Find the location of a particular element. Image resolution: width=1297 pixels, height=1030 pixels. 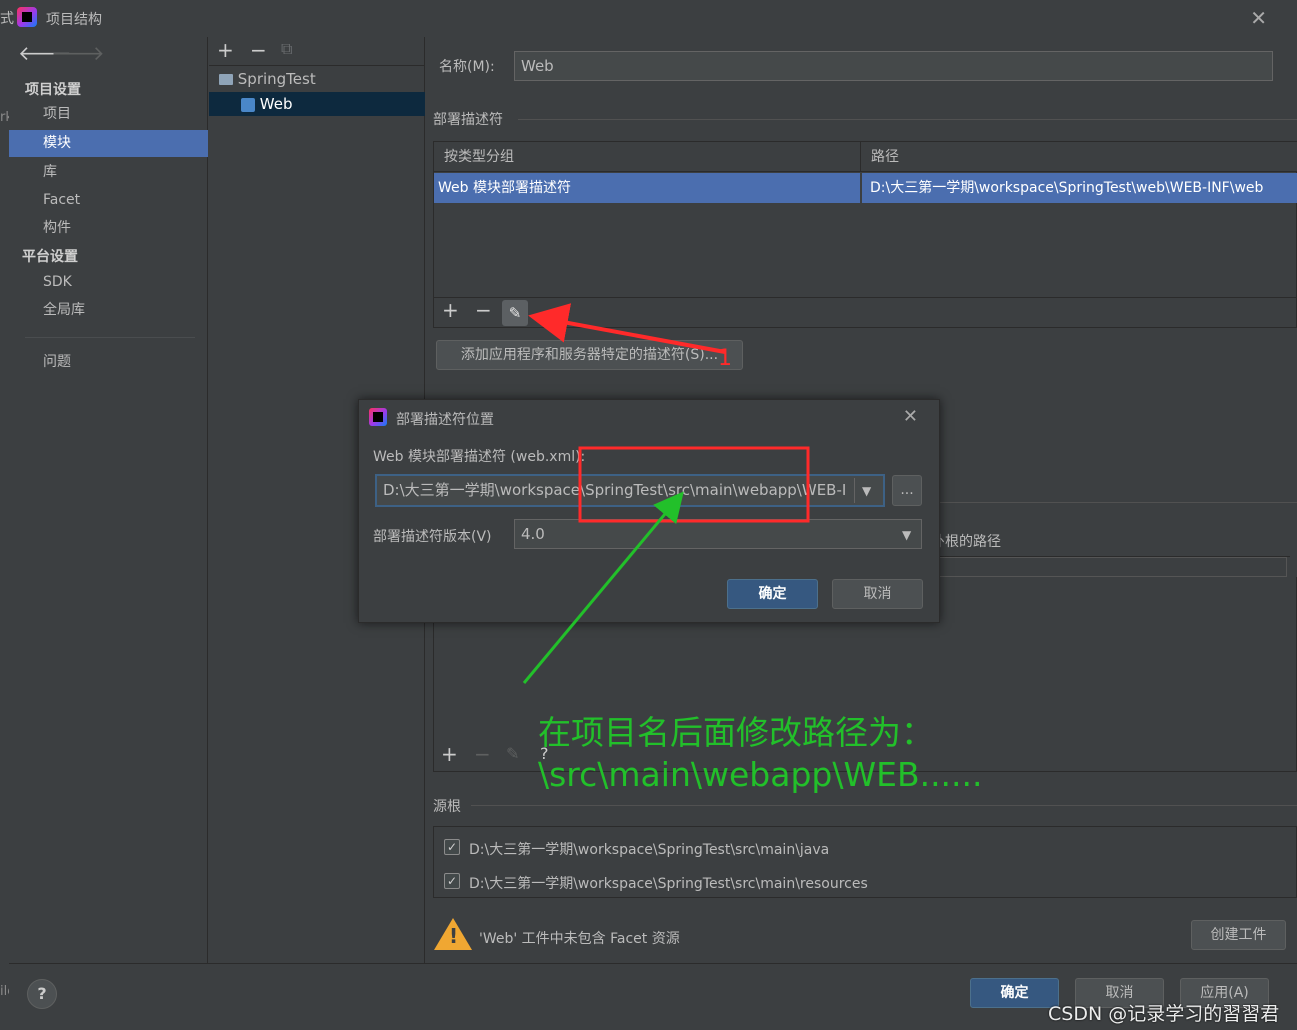

red-highlight-box is located at coordinates (694, 484).